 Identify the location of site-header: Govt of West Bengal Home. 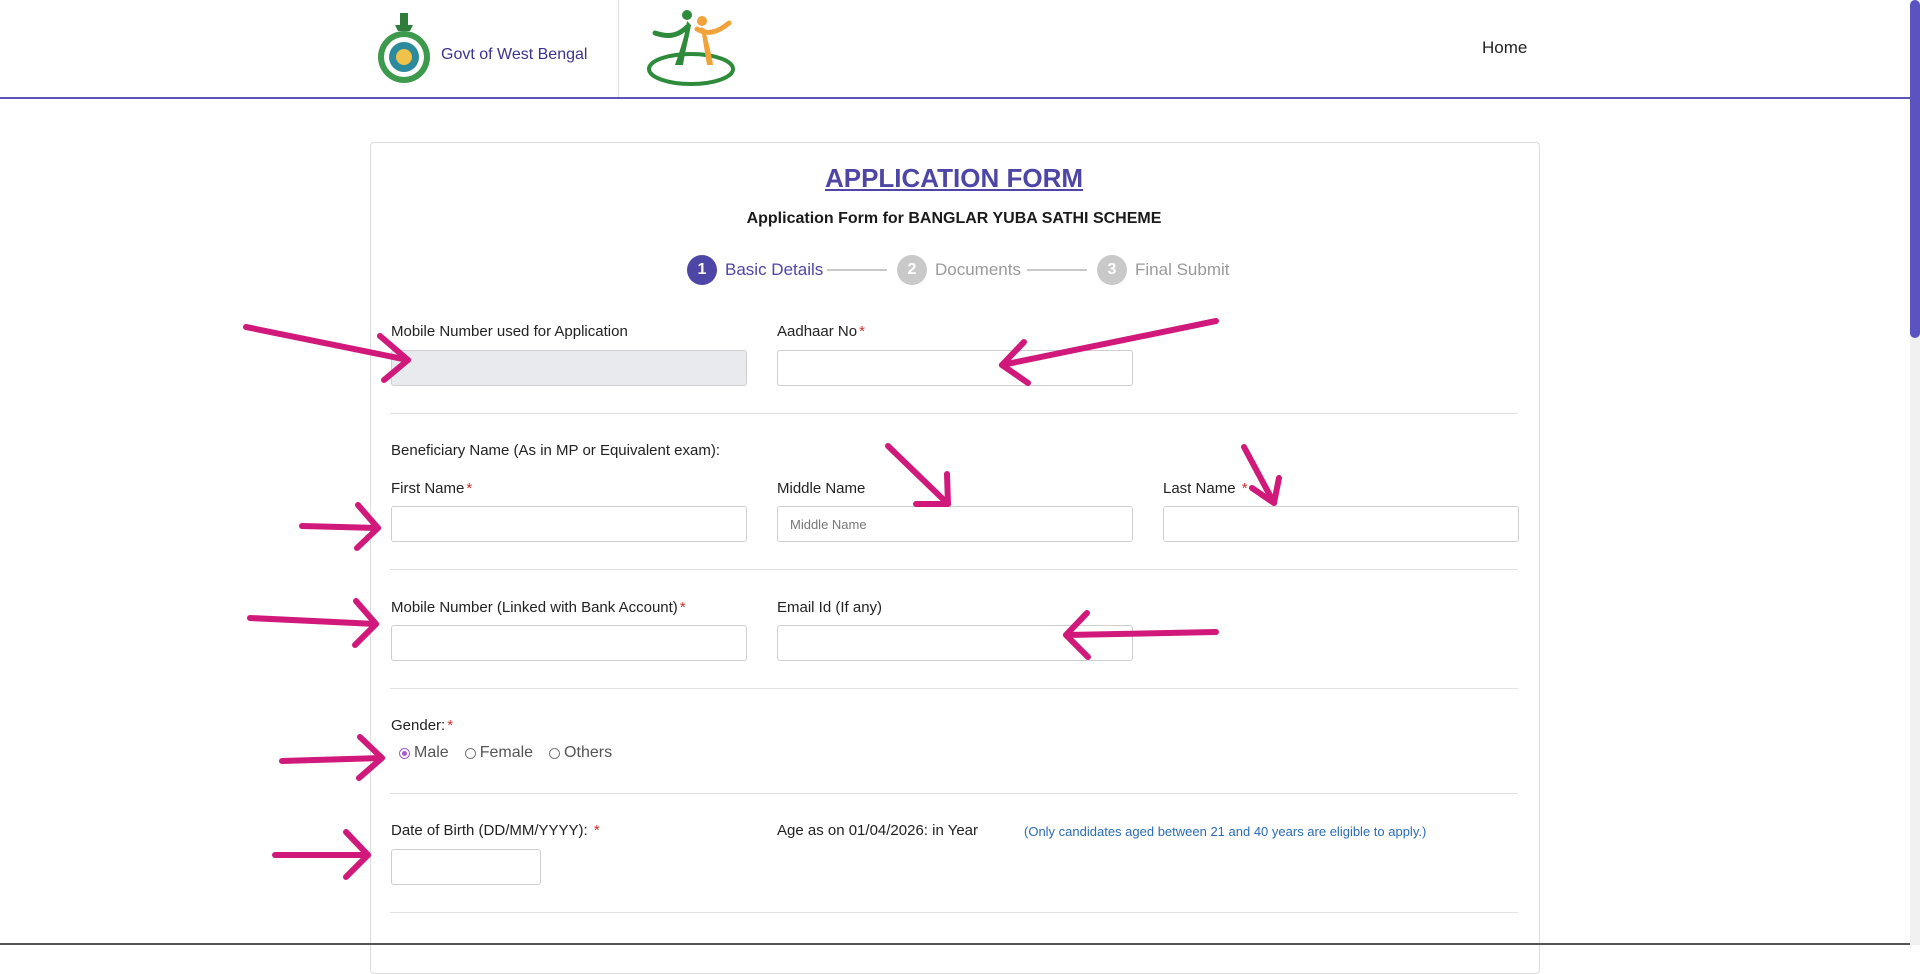
(955, 49).